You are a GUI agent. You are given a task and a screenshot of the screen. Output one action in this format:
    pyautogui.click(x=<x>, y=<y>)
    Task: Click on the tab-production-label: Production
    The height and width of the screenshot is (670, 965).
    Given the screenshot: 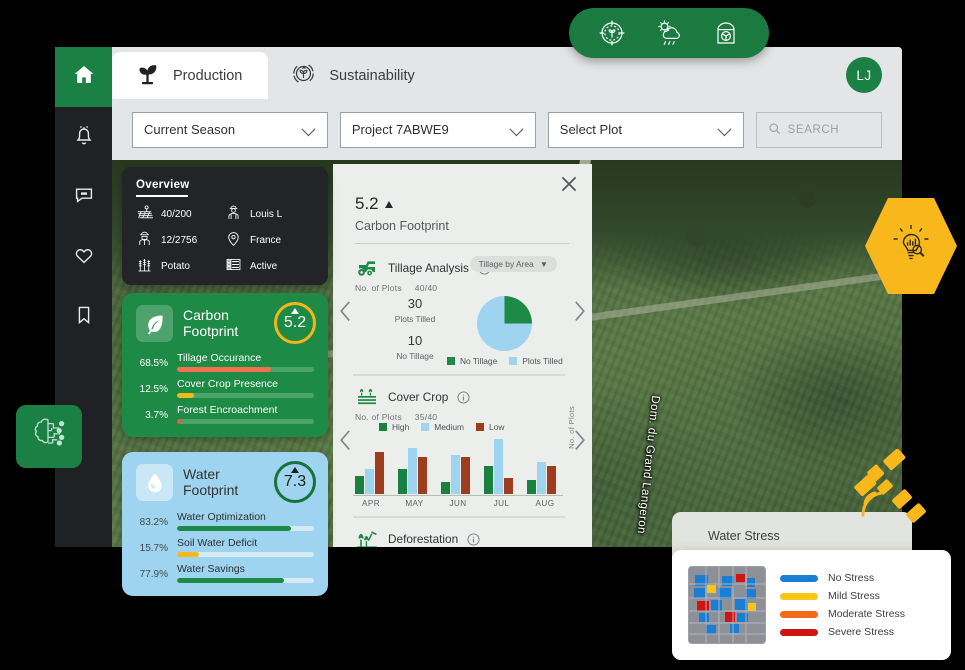 What is the action you would take?
    pyautogui.click(x=208, y=75)
    